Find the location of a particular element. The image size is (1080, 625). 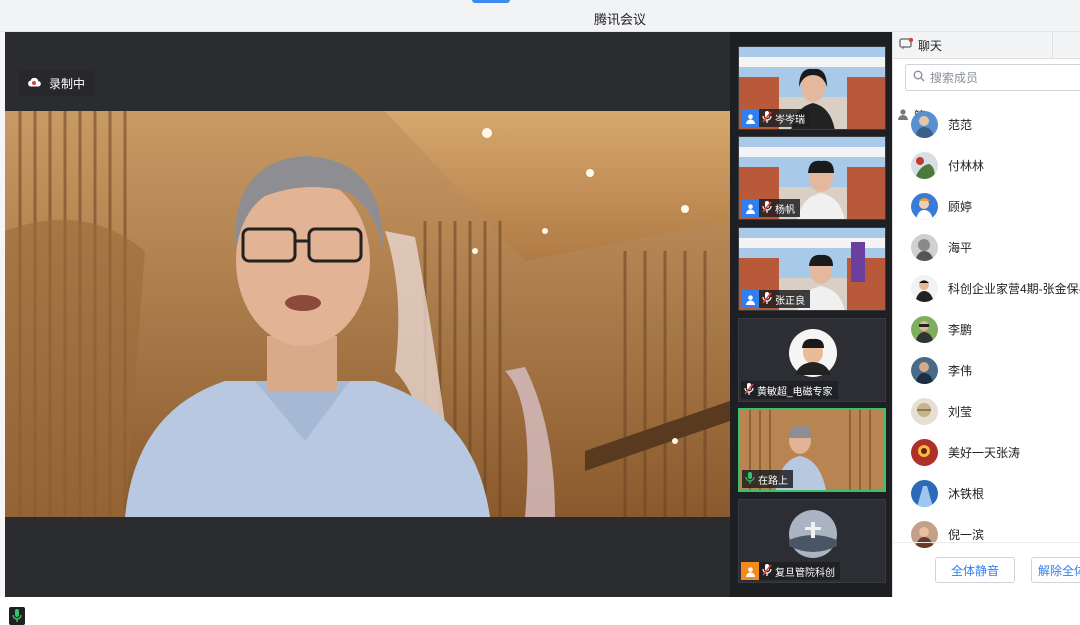

participant-name: 在路上 is located at coordinates (773, 481).